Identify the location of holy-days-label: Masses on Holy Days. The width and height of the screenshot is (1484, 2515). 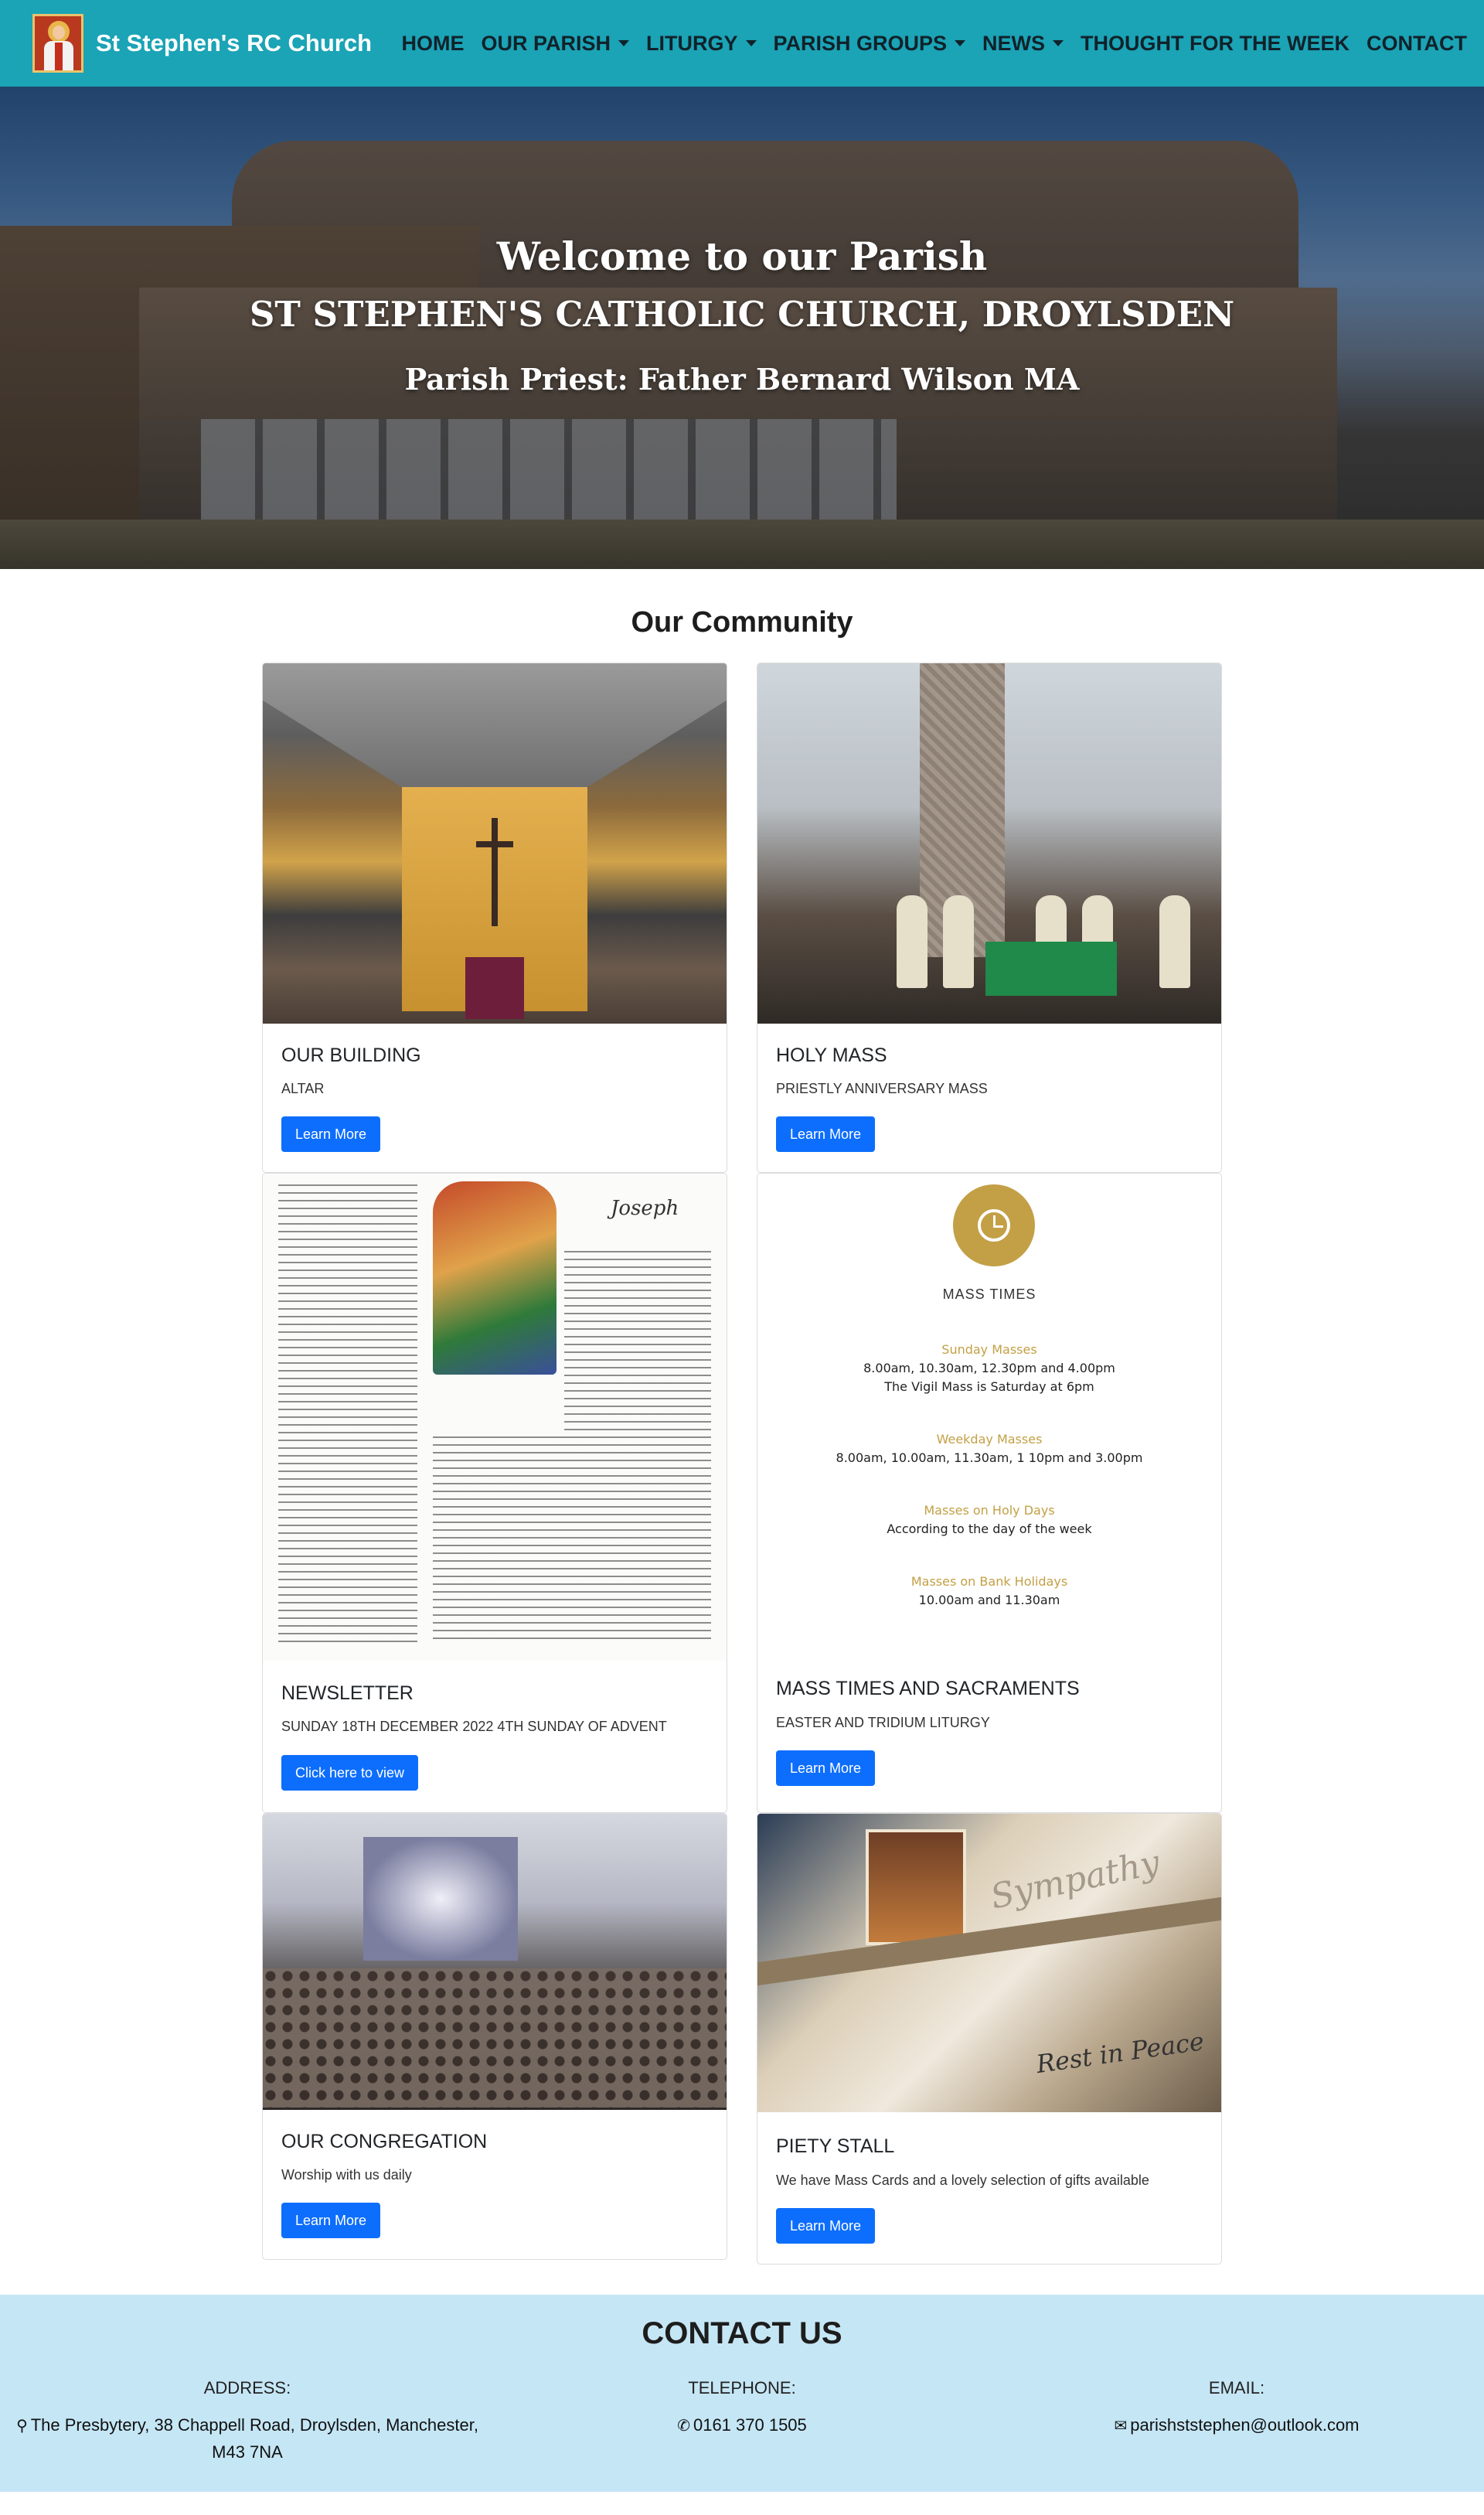
(989, 1510).